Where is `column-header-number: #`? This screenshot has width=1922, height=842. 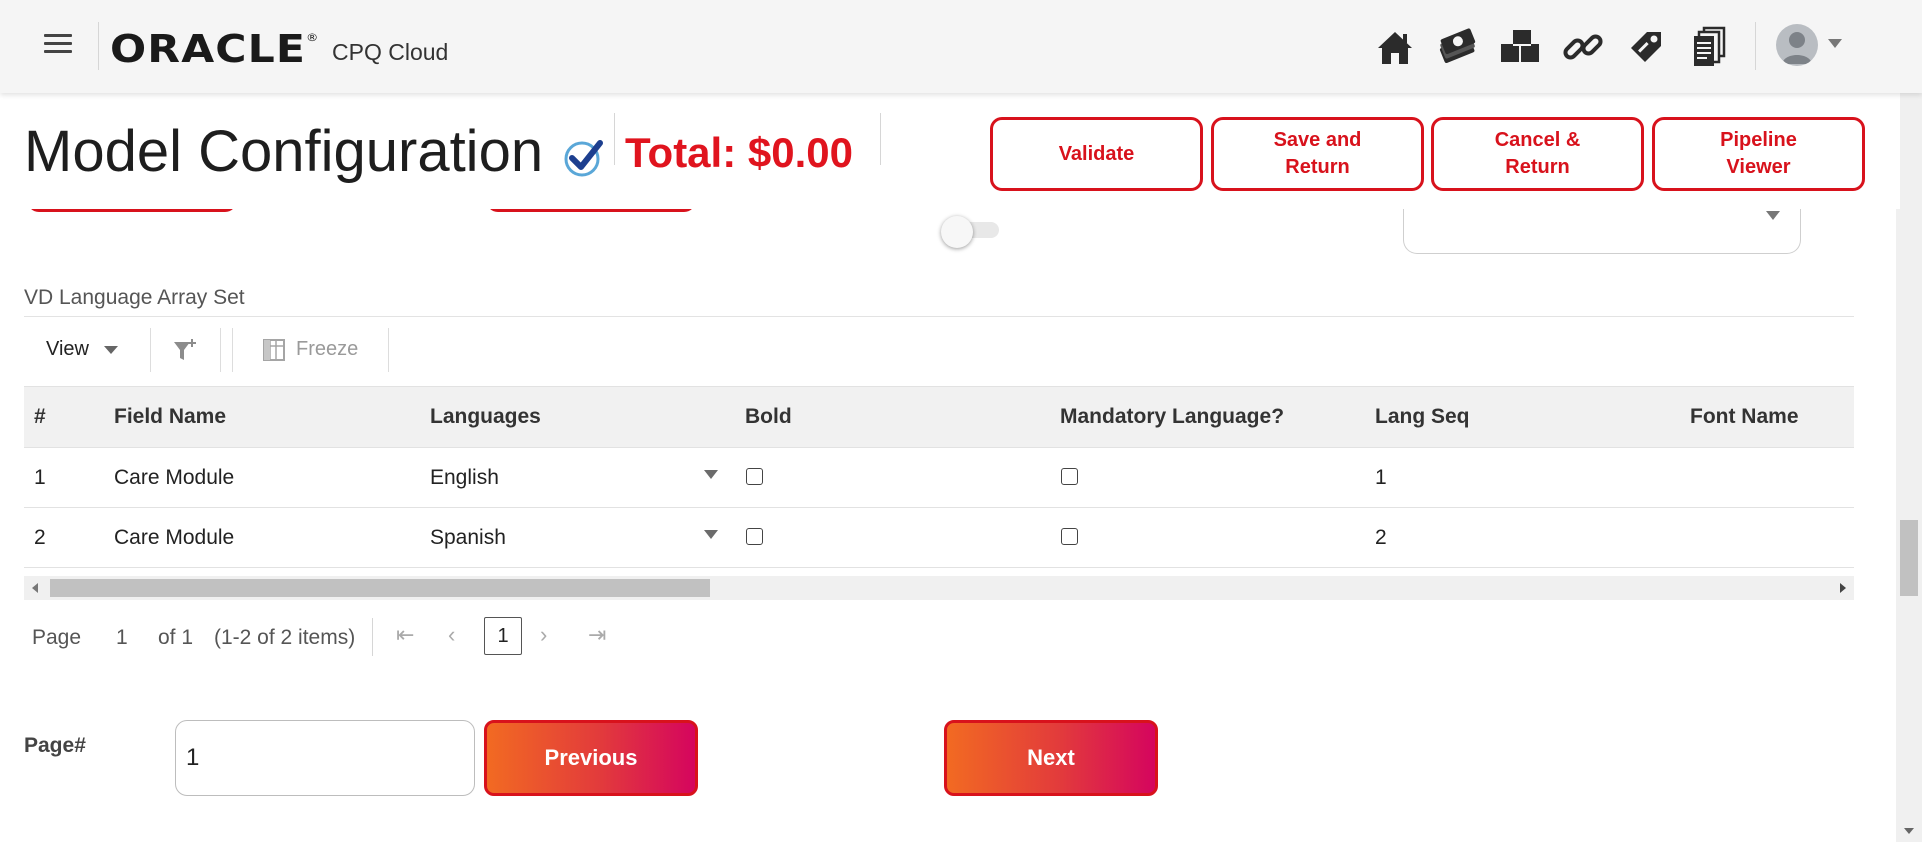
column-header-number: # is located at coordinates (40, 417).